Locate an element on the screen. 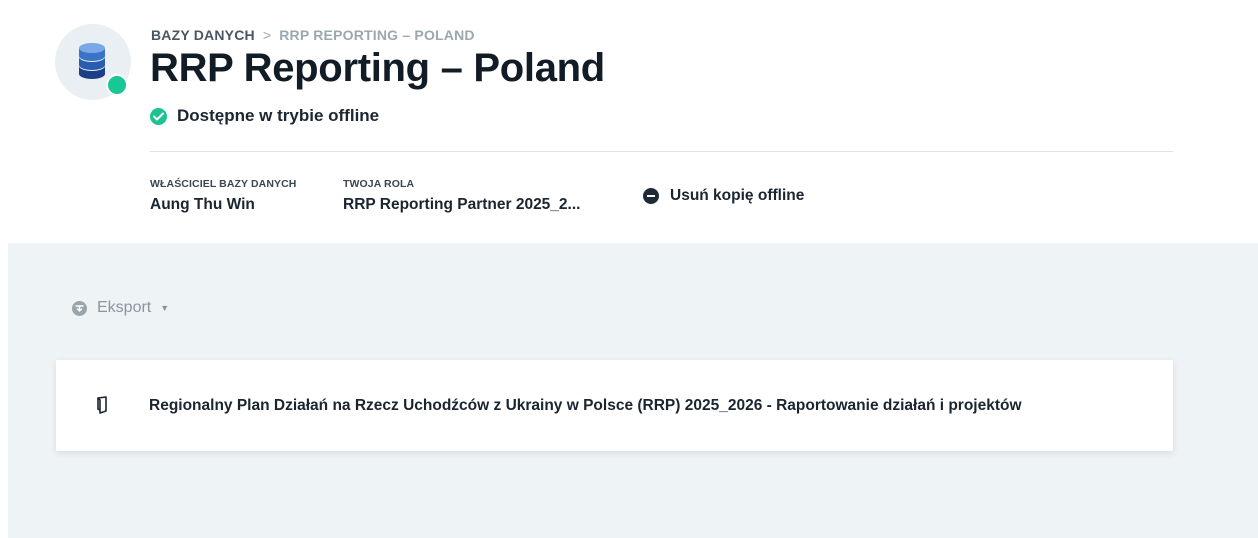 This screenshot has width=1258, height=538. page-title: RRP Reporting – Poland is located at coordinates (377, 68).